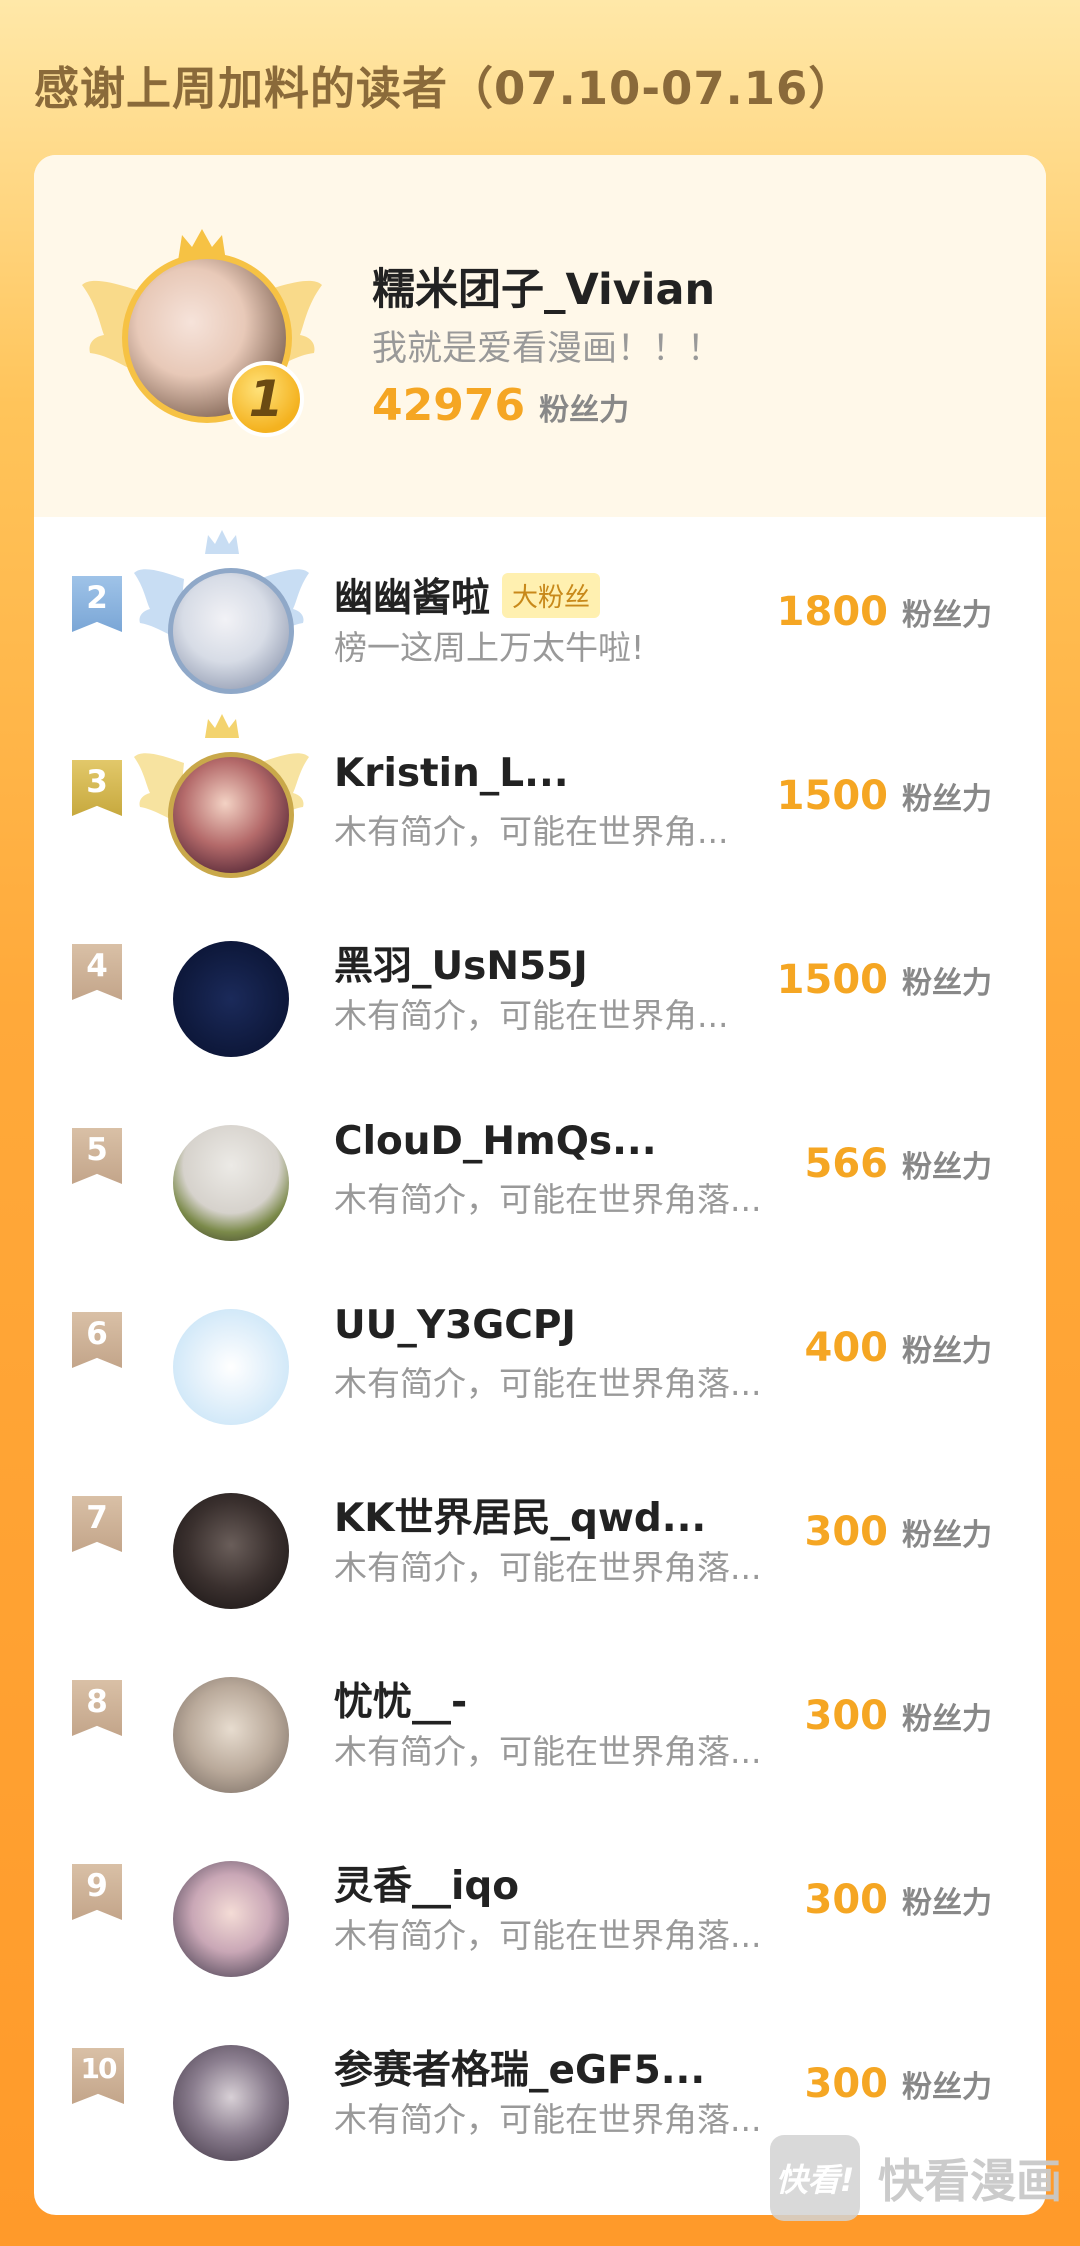 The width and height of the screenshot is (1080, 2246). I want to click on score-value: 1800, so click(832, 612).